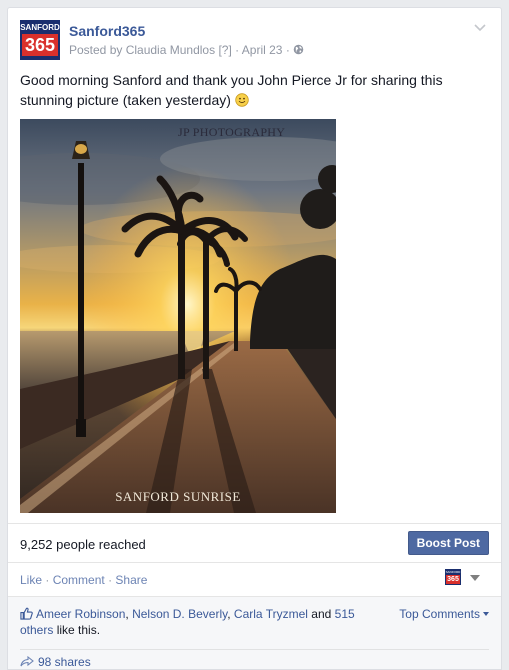  What do you see at coordinates (83, 544) in the screenshot?
I see `people-reached: 9,252 people reached` at bounding box center [83, 544].